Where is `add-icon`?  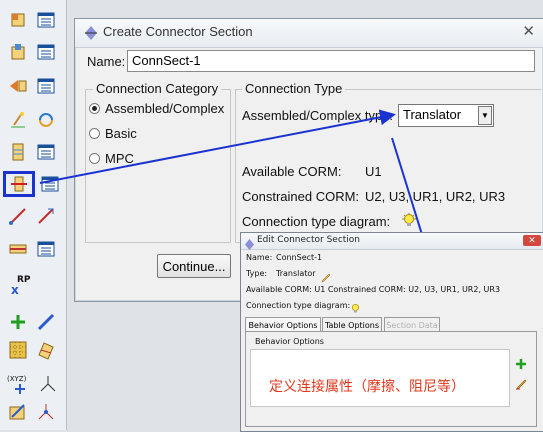 add-icon is located at coordinates (521, 364).